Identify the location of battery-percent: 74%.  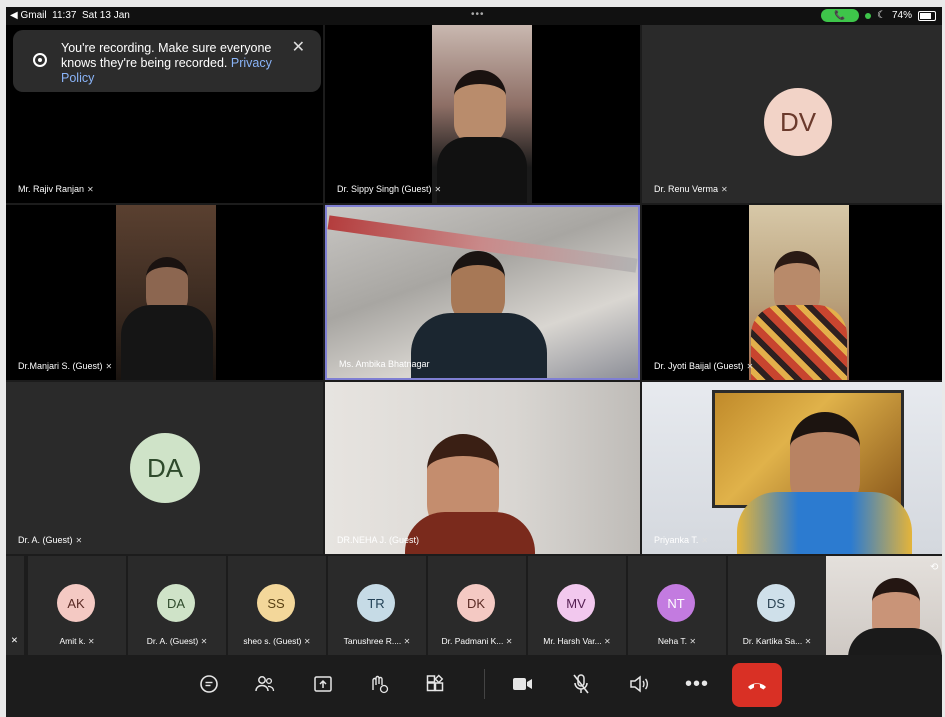
(901, 15).